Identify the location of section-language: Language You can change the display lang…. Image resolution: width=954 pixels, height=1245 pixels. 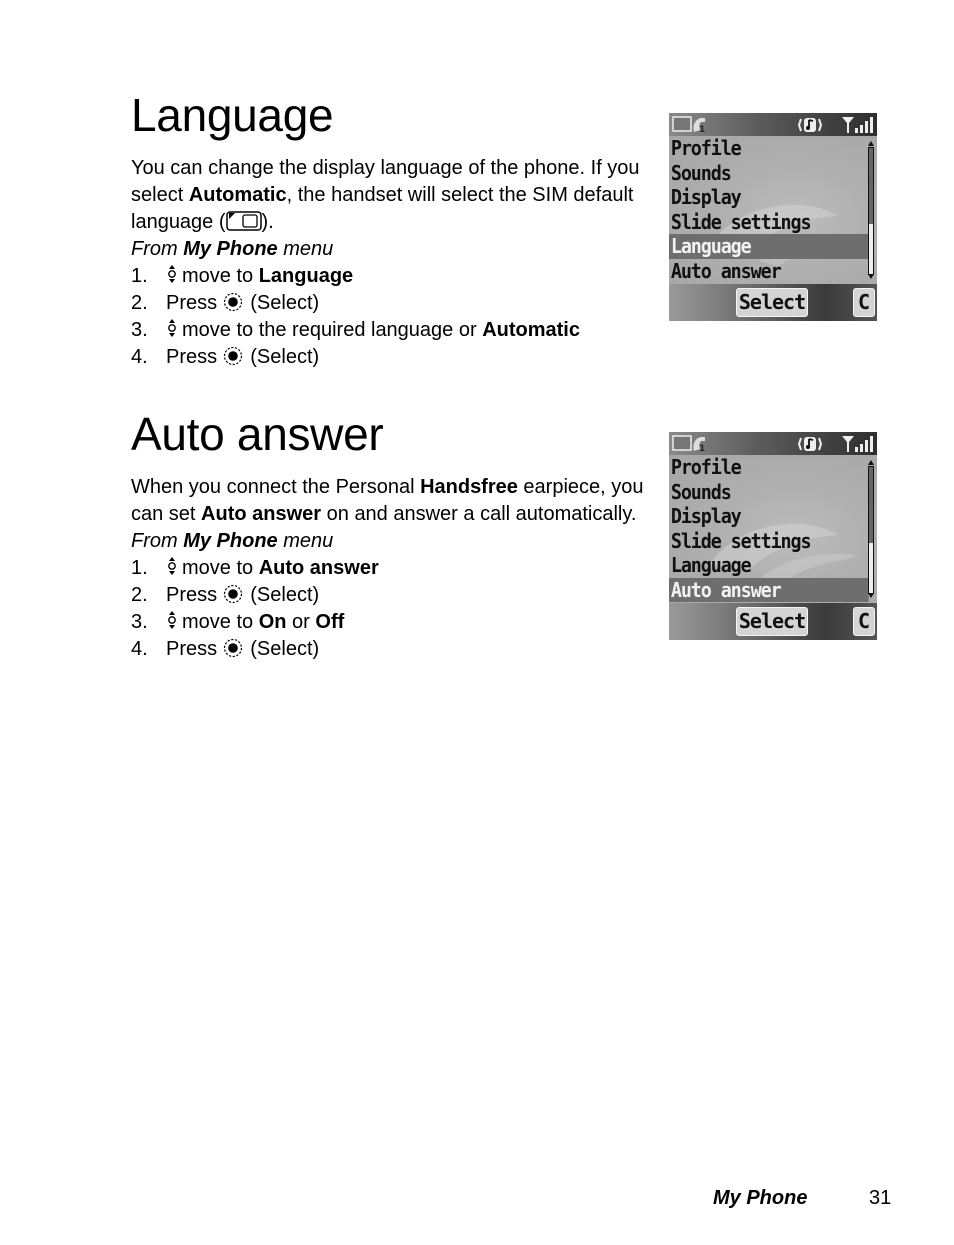
(391, 231).